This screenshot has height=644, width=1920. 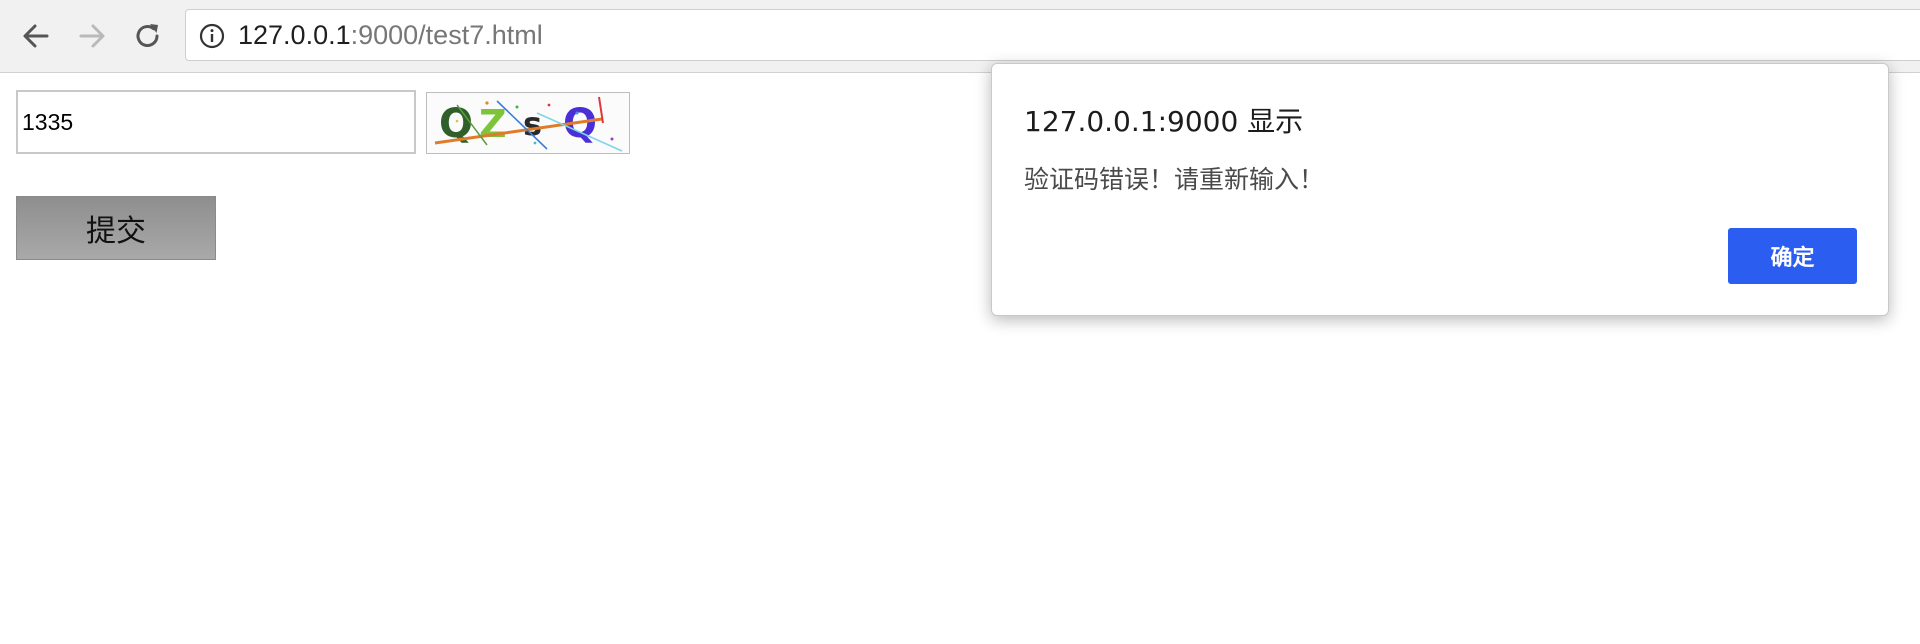 I want to click on back-button, so click(x=36, y=36).